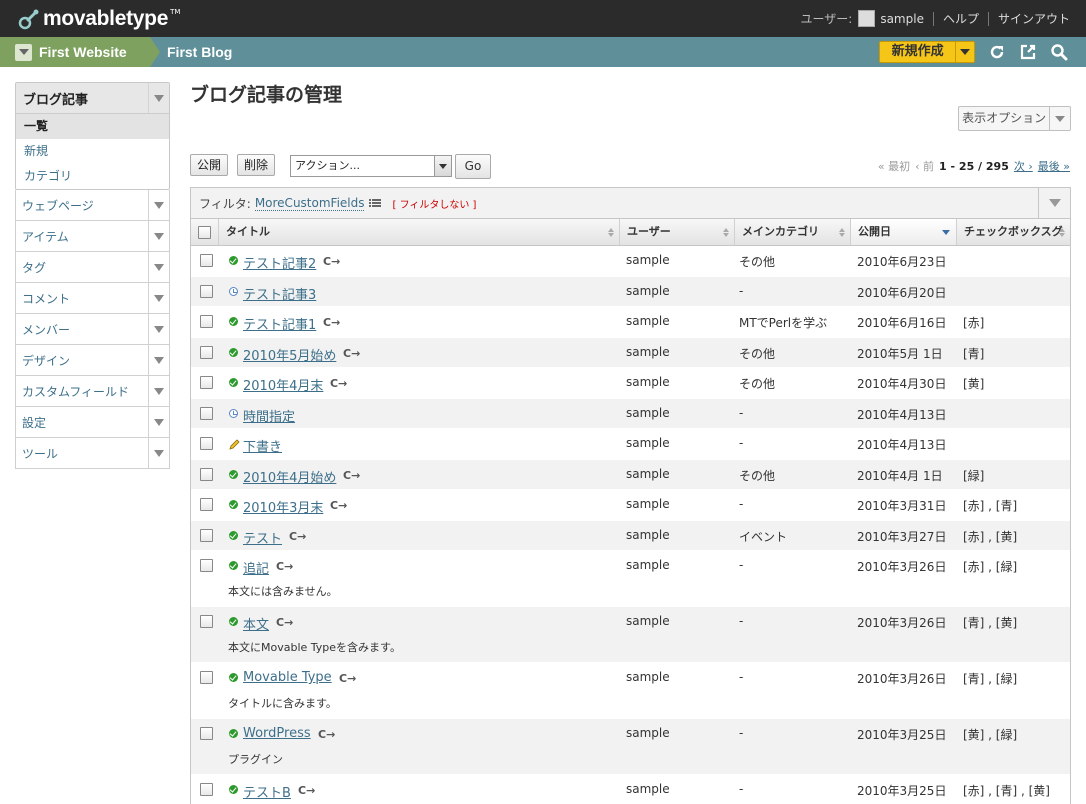  I want to click on entry-title-link: 2010年3月末, so click(283, 506).